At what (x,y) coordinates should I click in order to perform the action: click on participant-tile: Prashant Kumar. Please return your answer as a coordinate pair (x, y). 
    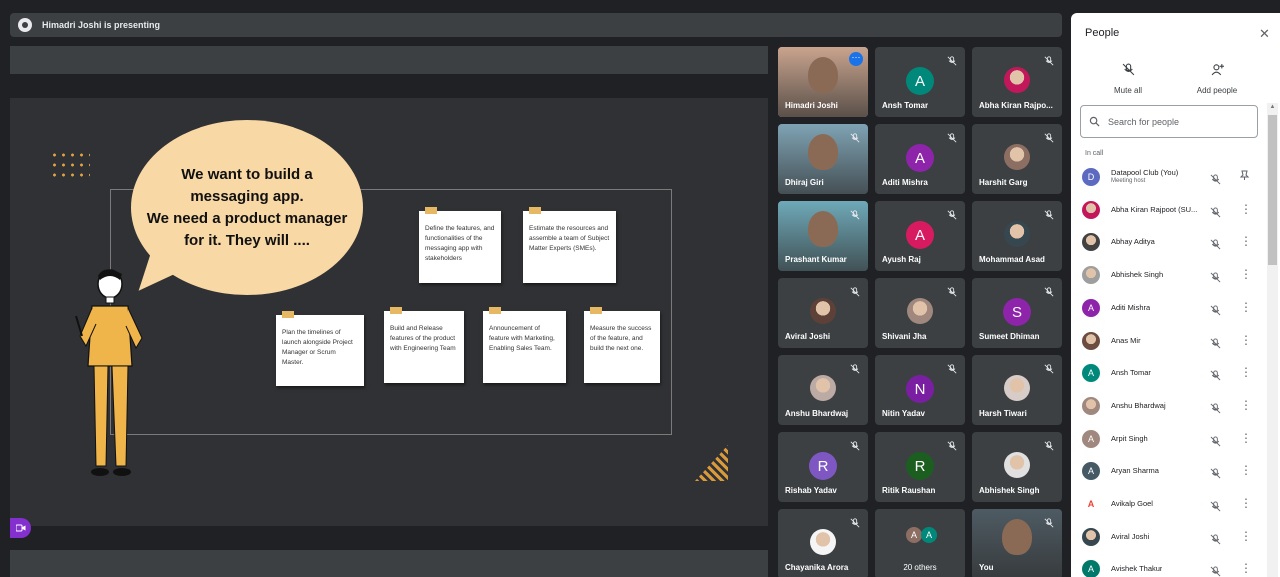
    Looking at the image, I should click on (823, 236).